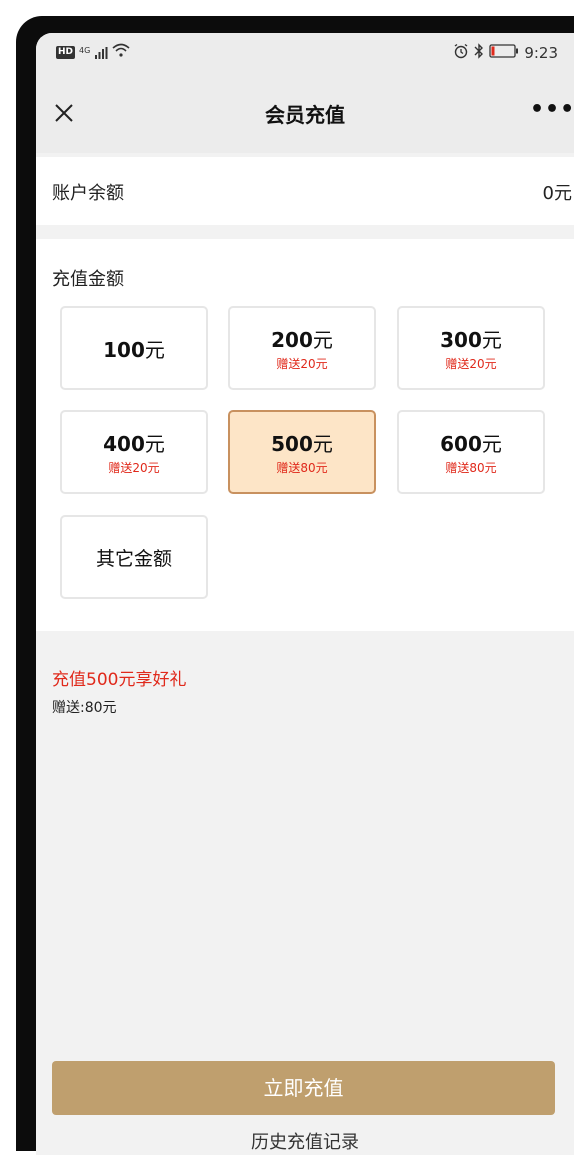 This screenshot has height=1155, width=574. Describe the element at coordinates (479, 53) in the screenshot. I see `bluetooth-icon` at that location.